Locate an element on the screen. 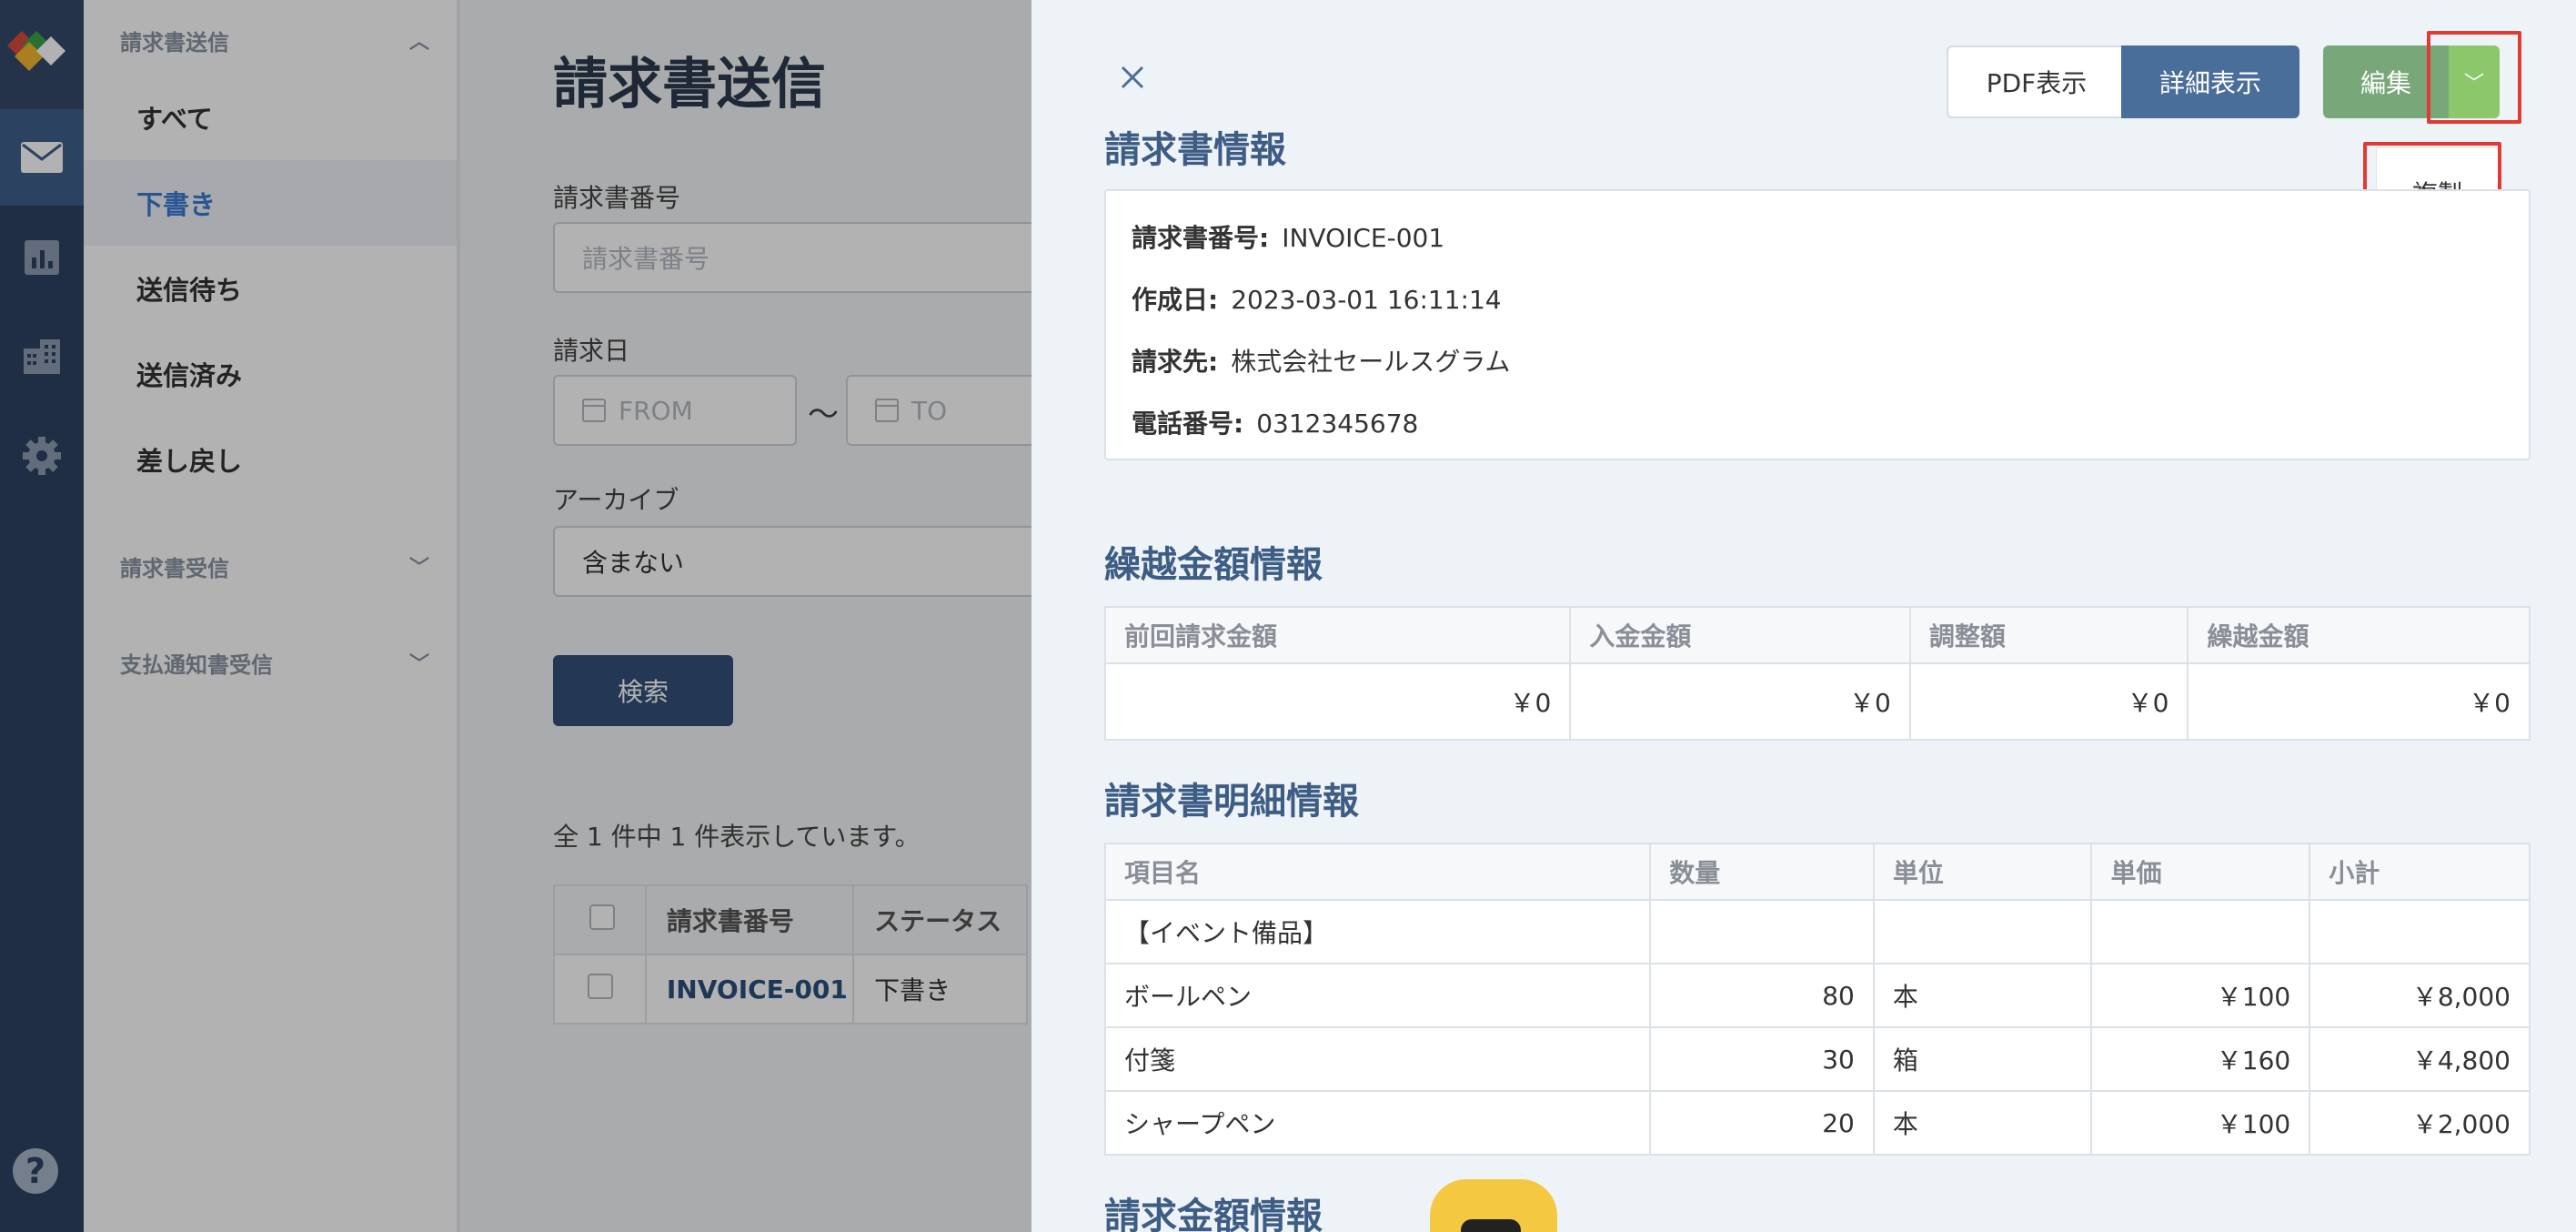 The height and width of the screenshot is (1232, 2576). table-header-row: 前回請求金額 入金金額 調整額 繰越金額 is located at coordinates (1817, 635).